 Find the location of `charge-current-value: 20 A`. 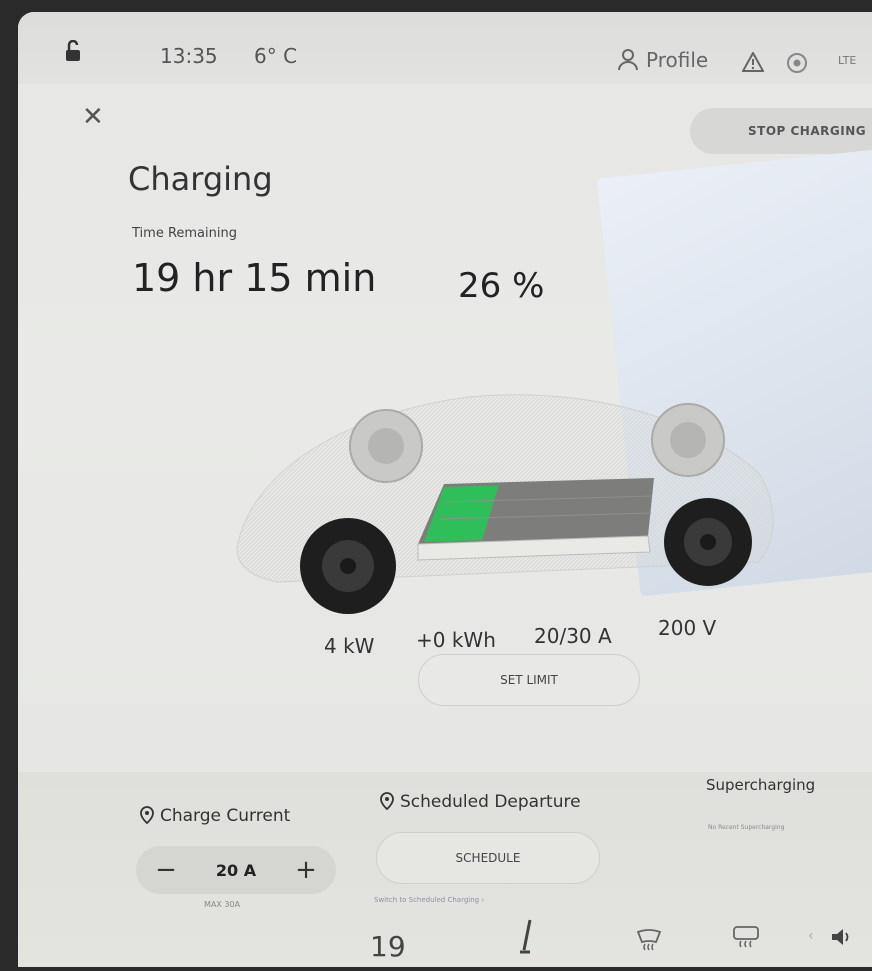

charge-current-value: 20 A is located at coordinates (236, 870).